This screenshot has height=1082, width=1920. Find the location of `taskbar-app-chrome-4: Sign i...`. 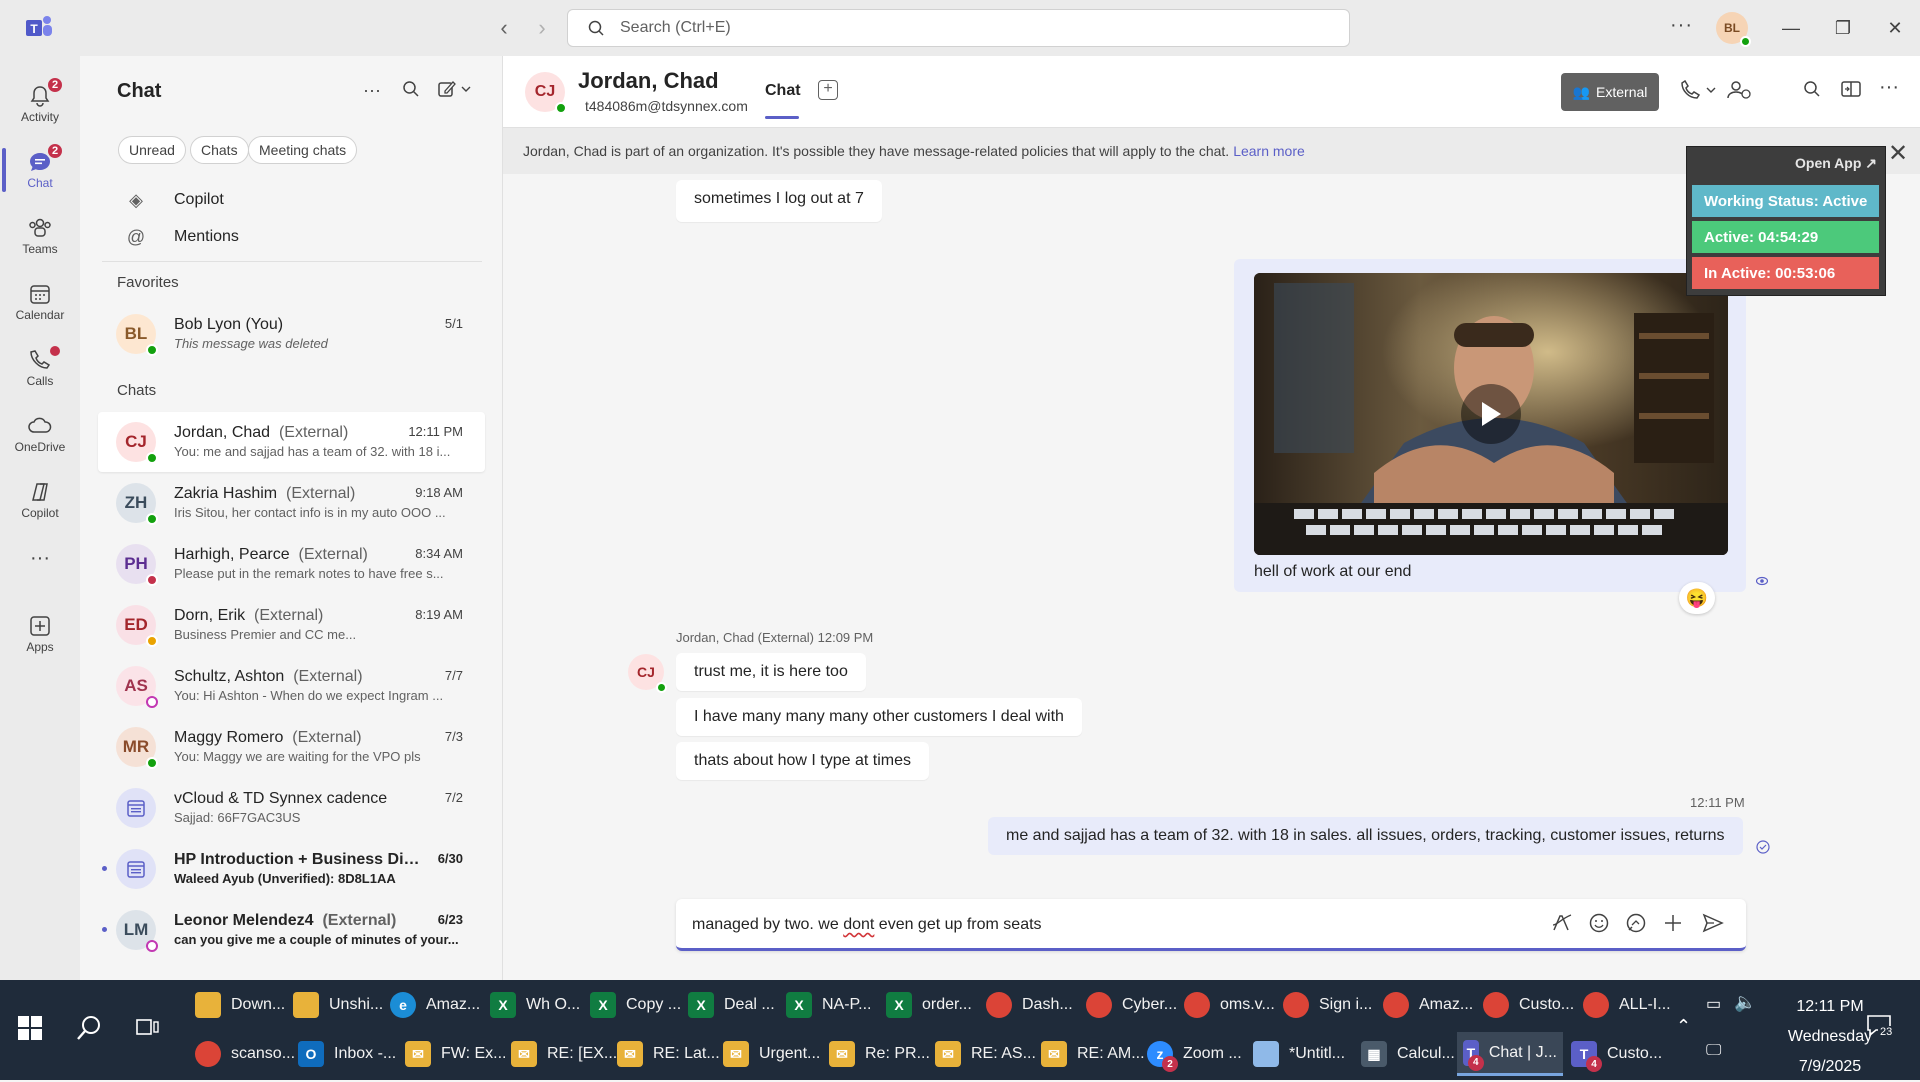

taskbar-app-chrome-4: Sign i... is located at coordinates (1327, 1005).